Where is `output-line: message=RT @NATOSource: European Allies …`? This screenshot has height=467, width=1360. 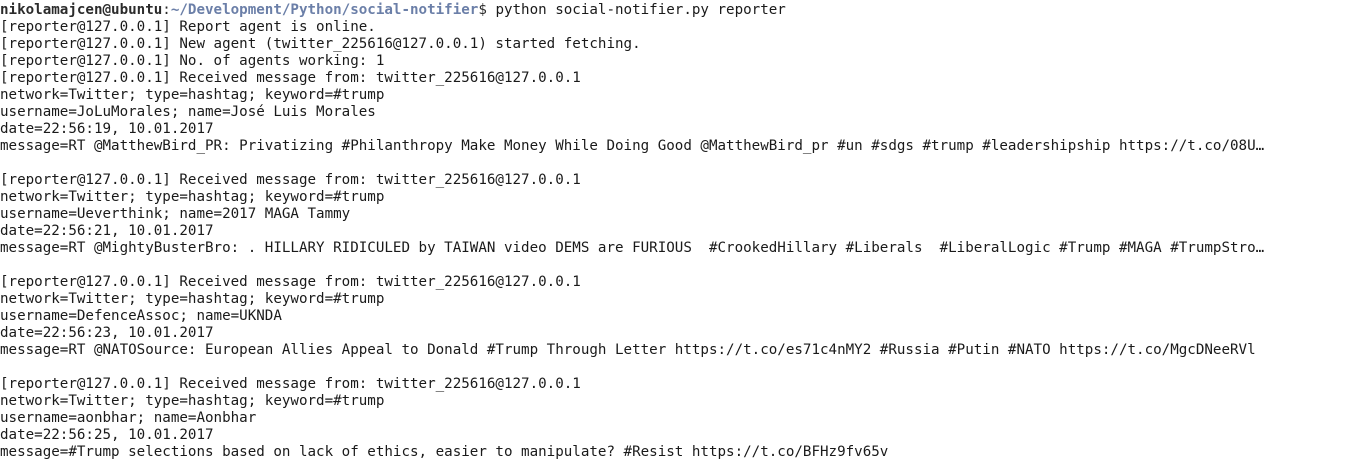 output-line: message=RT @NATOSource: European Allies … is located at coordinates (628, 350).